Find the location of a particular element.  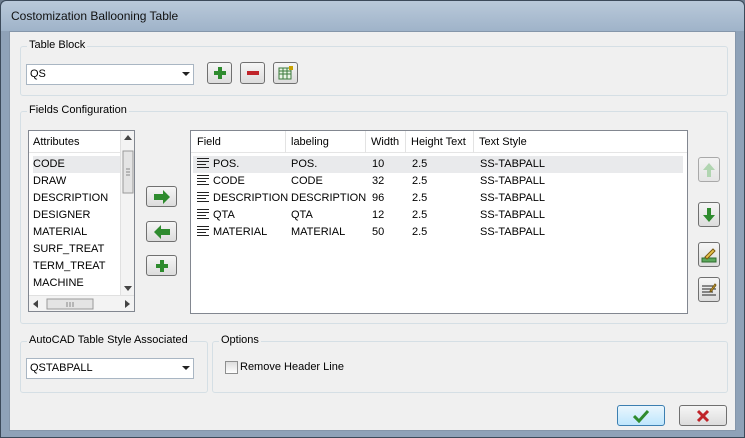

labeling-cell: POS. is located at coordinates (304, 164).